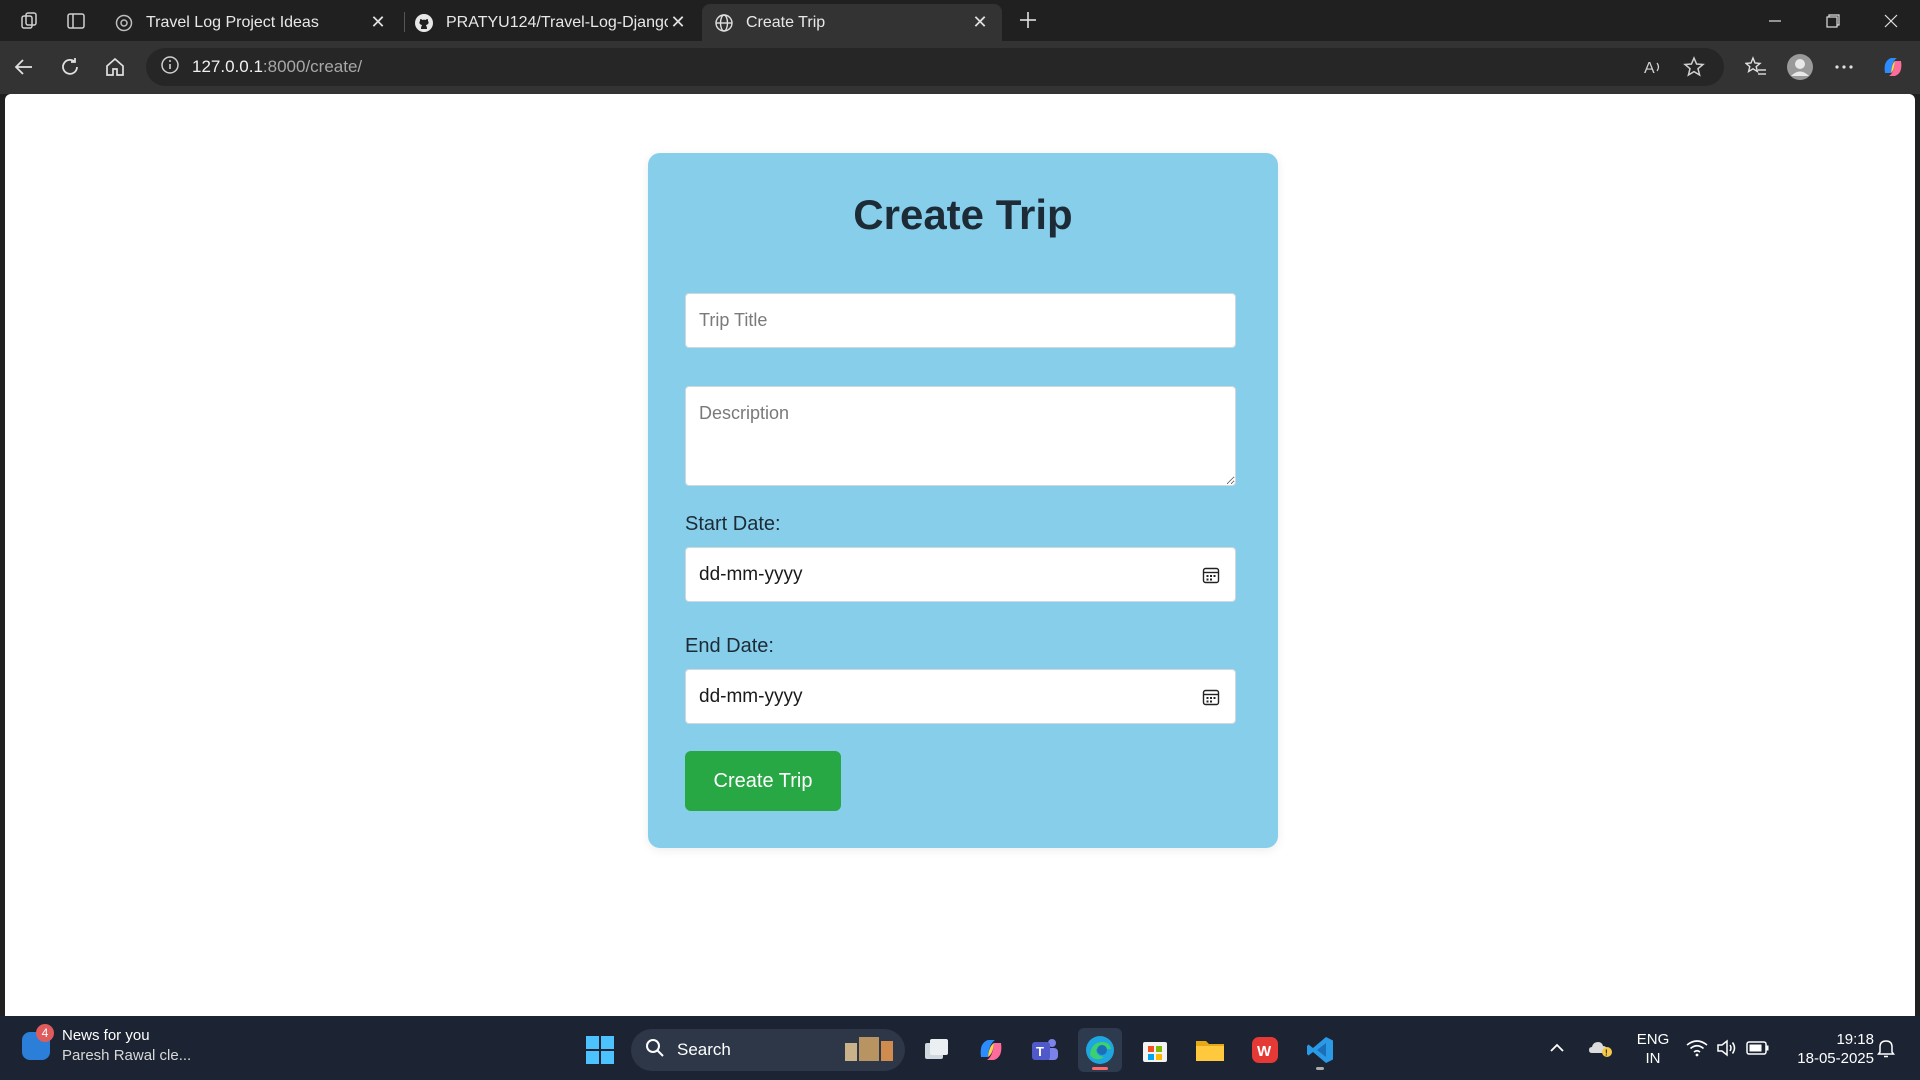  Describe the element at coordinates (655, 1050) in the screenshot. I see `search-icon` at that location.